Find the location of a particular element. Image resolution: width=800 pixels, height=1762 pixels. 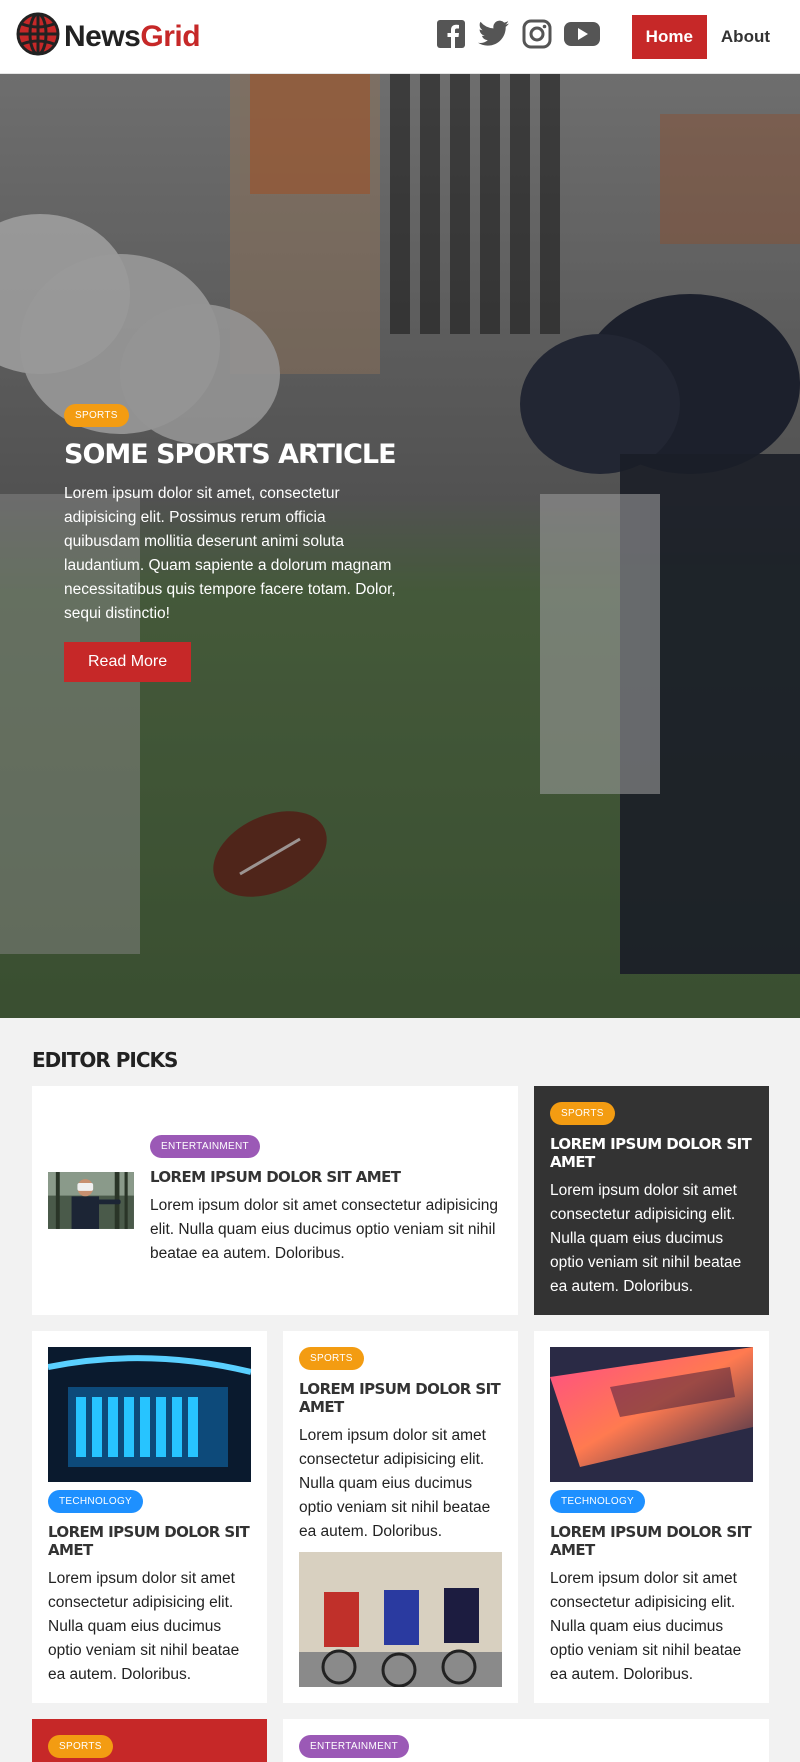

vr-image is located at coordinates (91, 1200).